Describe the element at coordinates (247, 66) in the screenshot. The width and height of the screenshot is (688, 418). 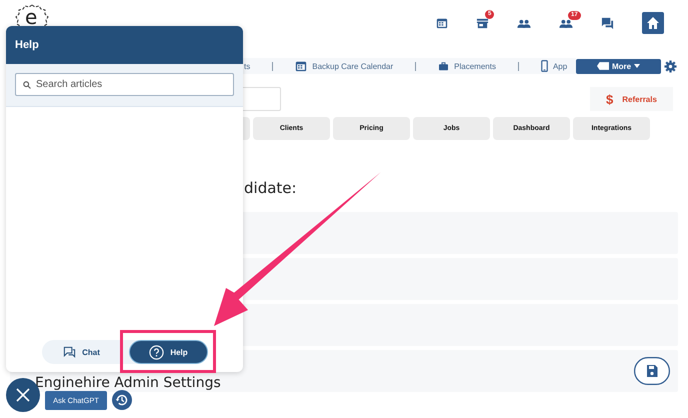
I see `nav-link: ts` at that location.